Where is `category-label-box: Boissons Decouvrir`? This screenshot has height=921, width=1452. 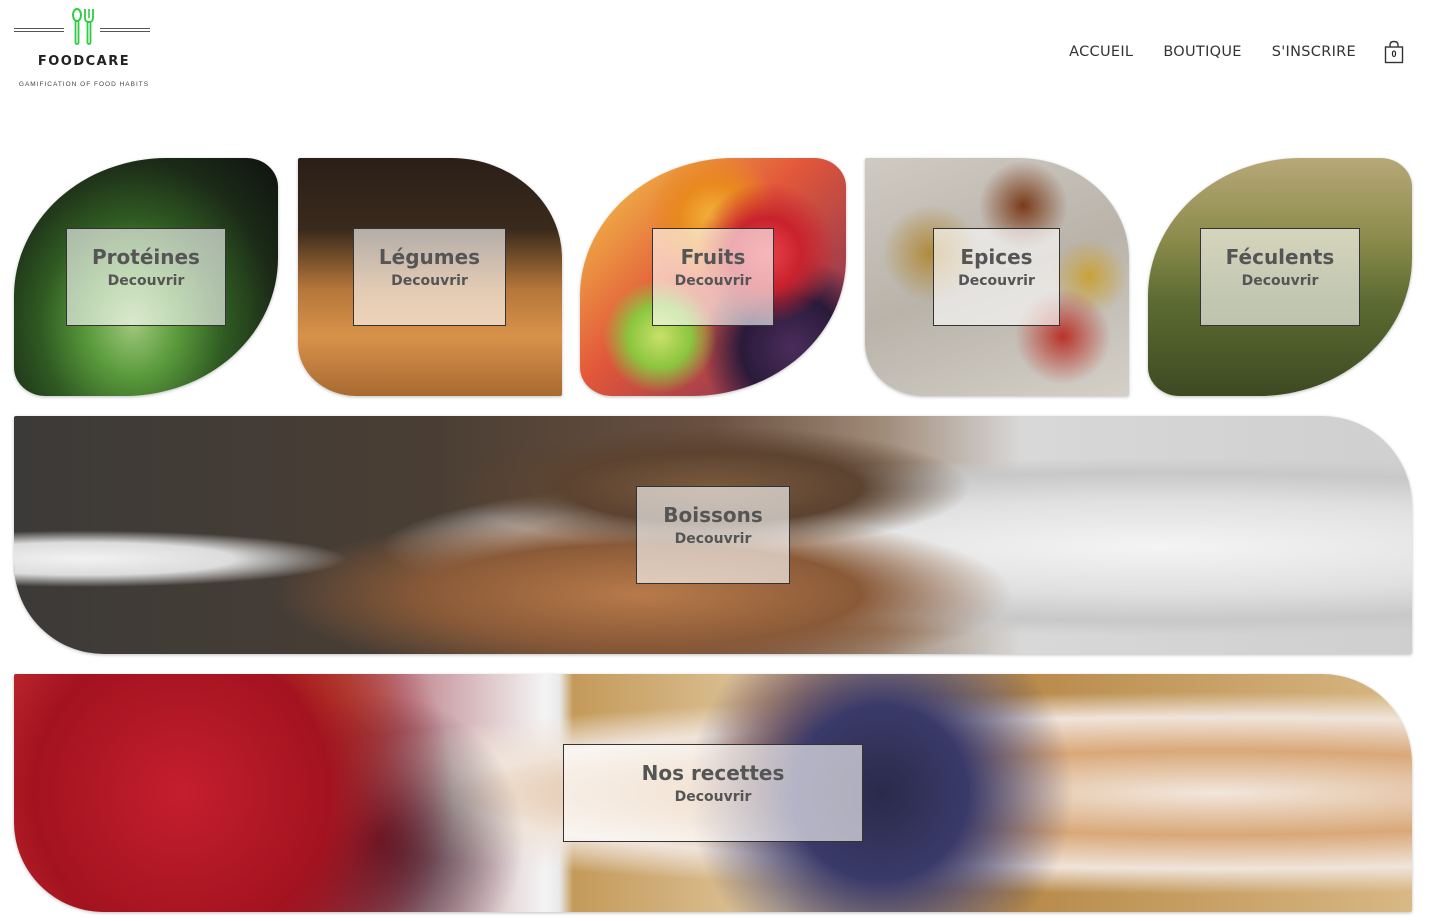
category-label-box: Boissons Decouvrir is located at coordinates (713, 535).